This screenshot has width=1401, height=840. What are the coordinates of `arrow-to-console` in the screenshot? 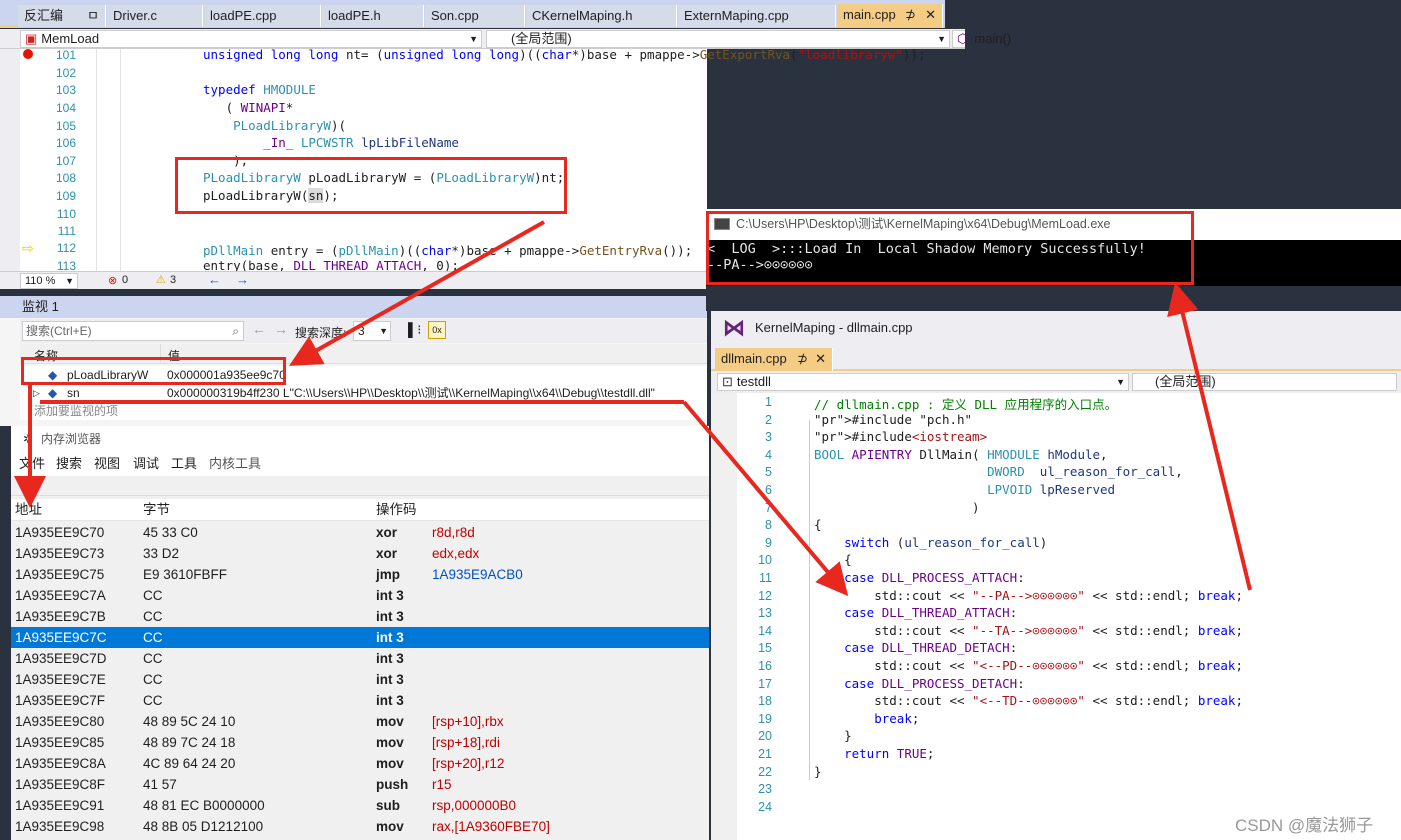 It's located at (1209, 436).